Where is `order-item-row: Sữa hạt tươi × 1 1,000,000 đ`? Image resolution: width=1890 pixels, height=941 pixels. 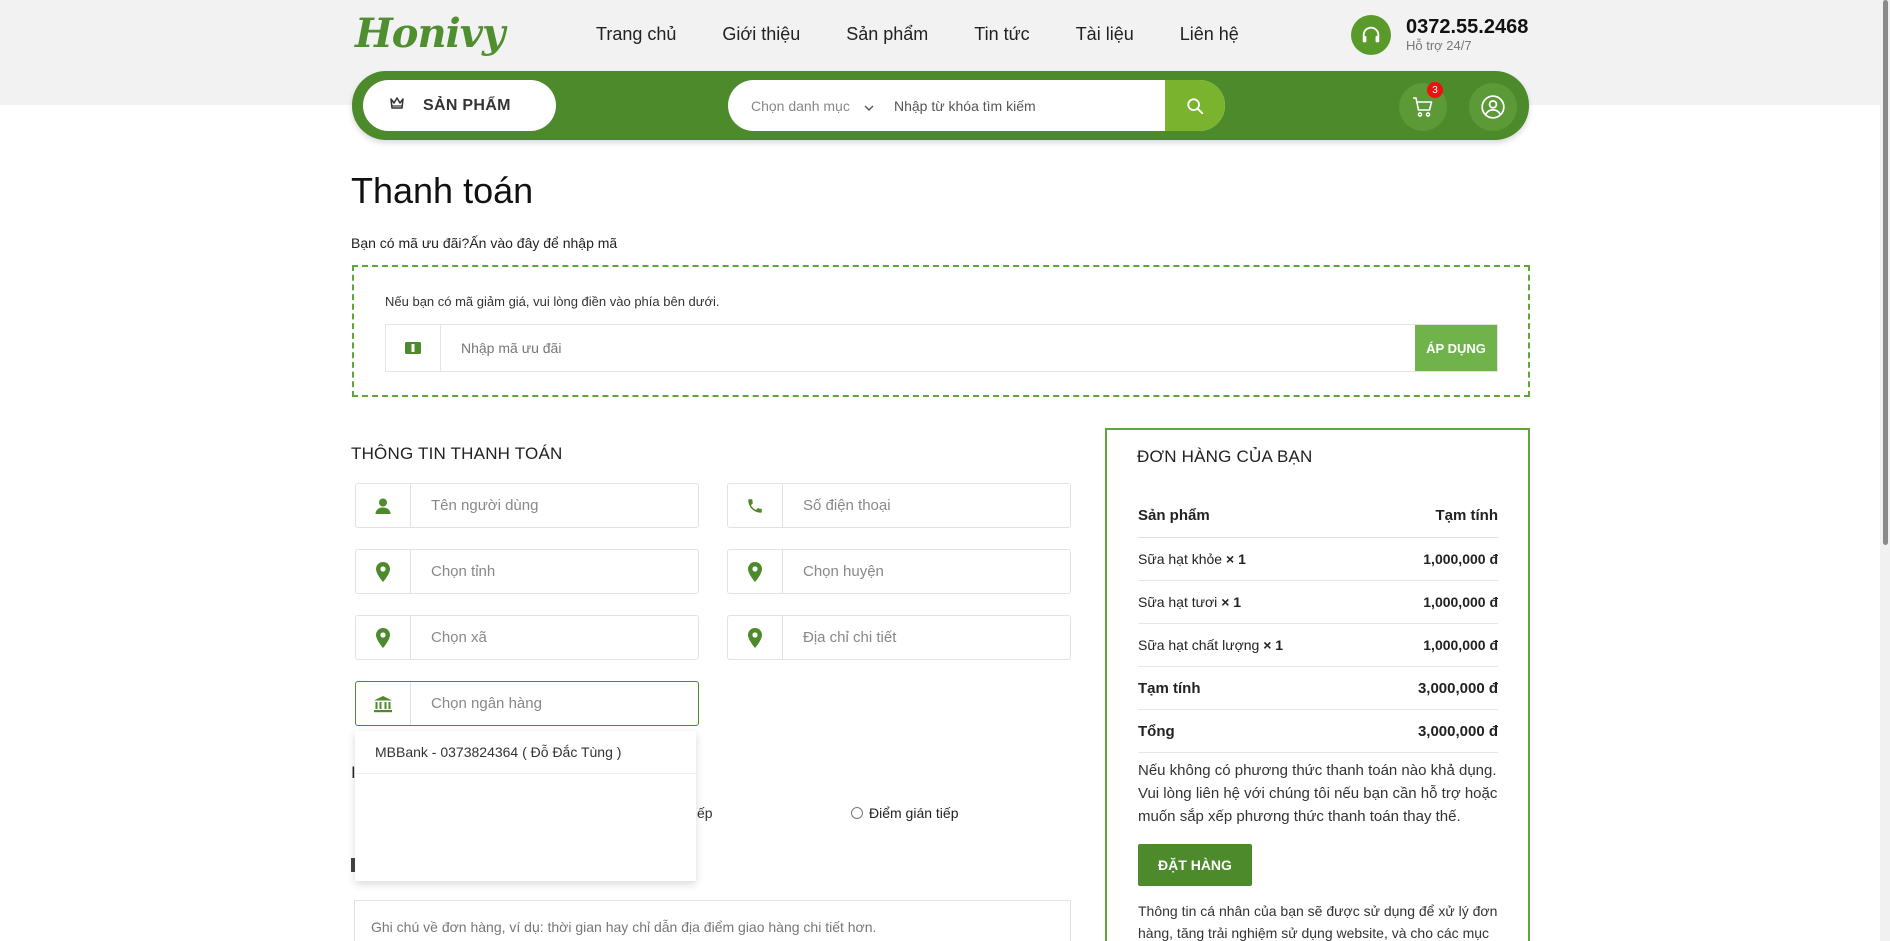 order-item-row: Sữa hạt tươi × 1 1,000,000 đ is located at coordinates (1318, 602).